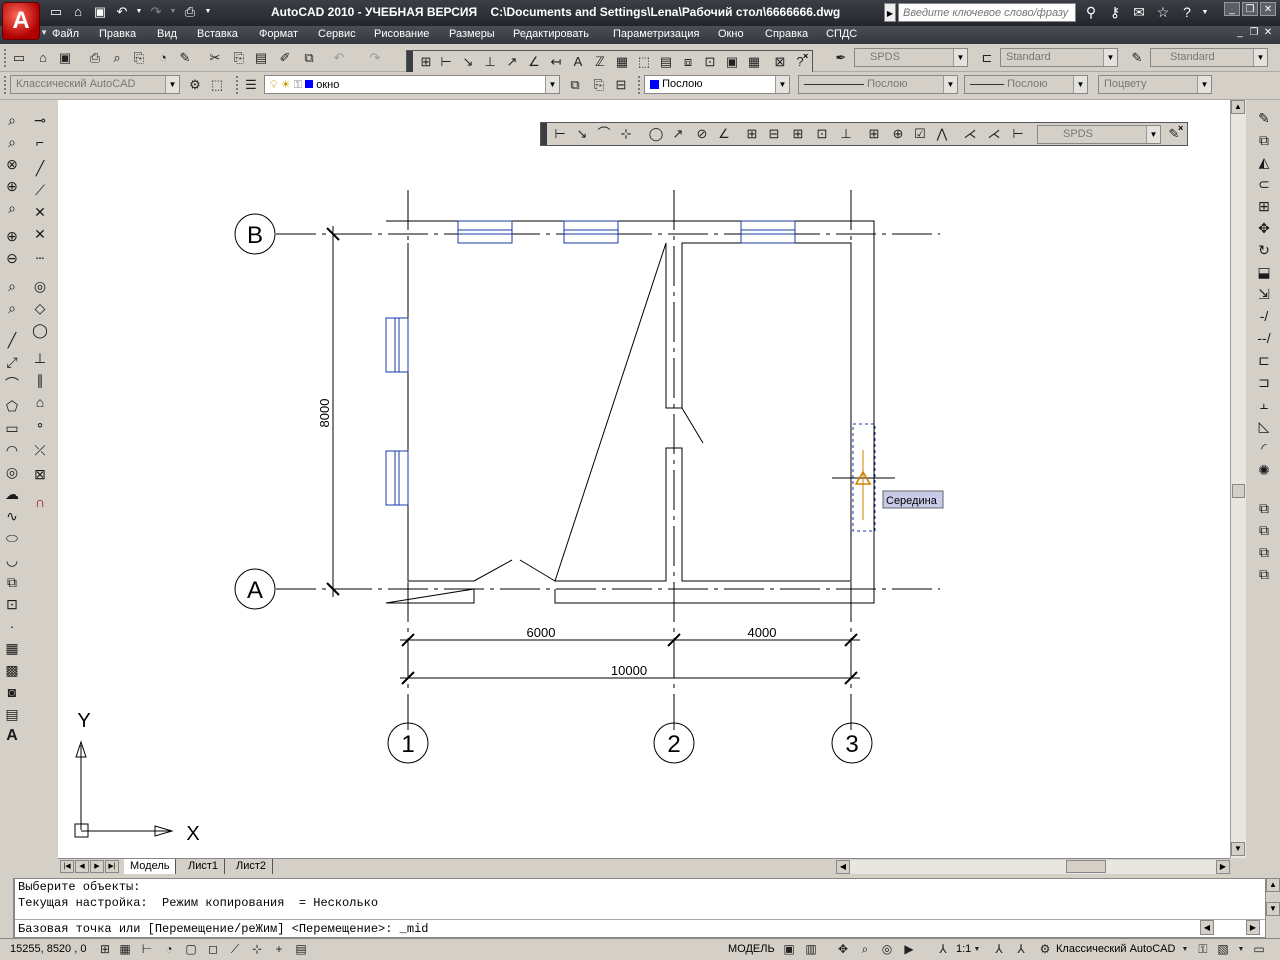  Describe the element at coordinates (12, 258) in the screenshot. I see `zoom-minus-icon: ⊖` at that location.